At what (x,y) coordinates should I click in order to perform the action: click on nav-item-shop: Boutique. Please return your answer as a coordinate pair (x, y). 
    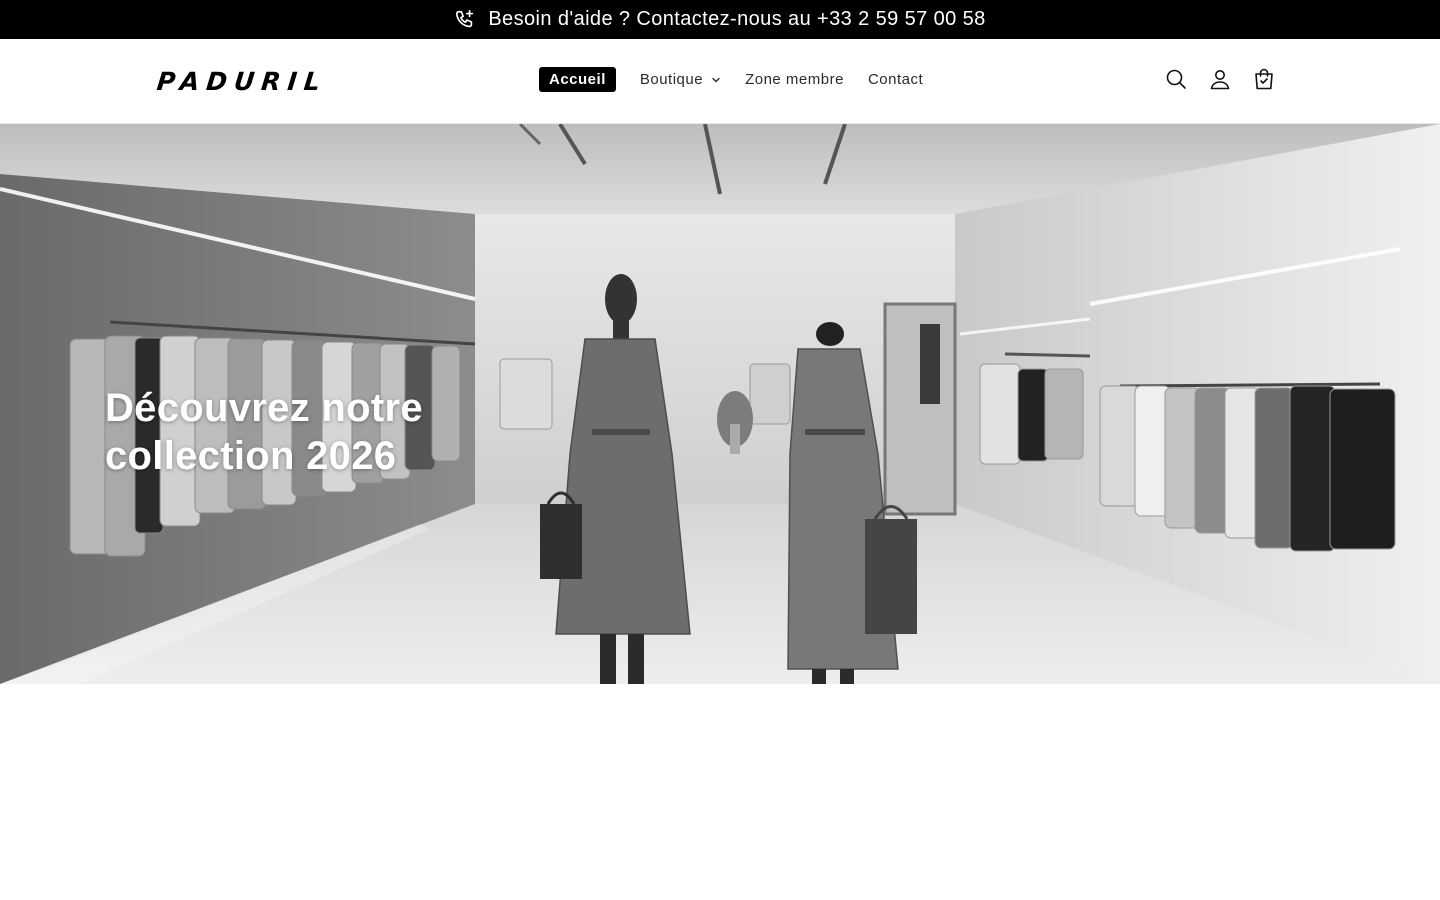
    Looking at the image, I should click on (680, 79).